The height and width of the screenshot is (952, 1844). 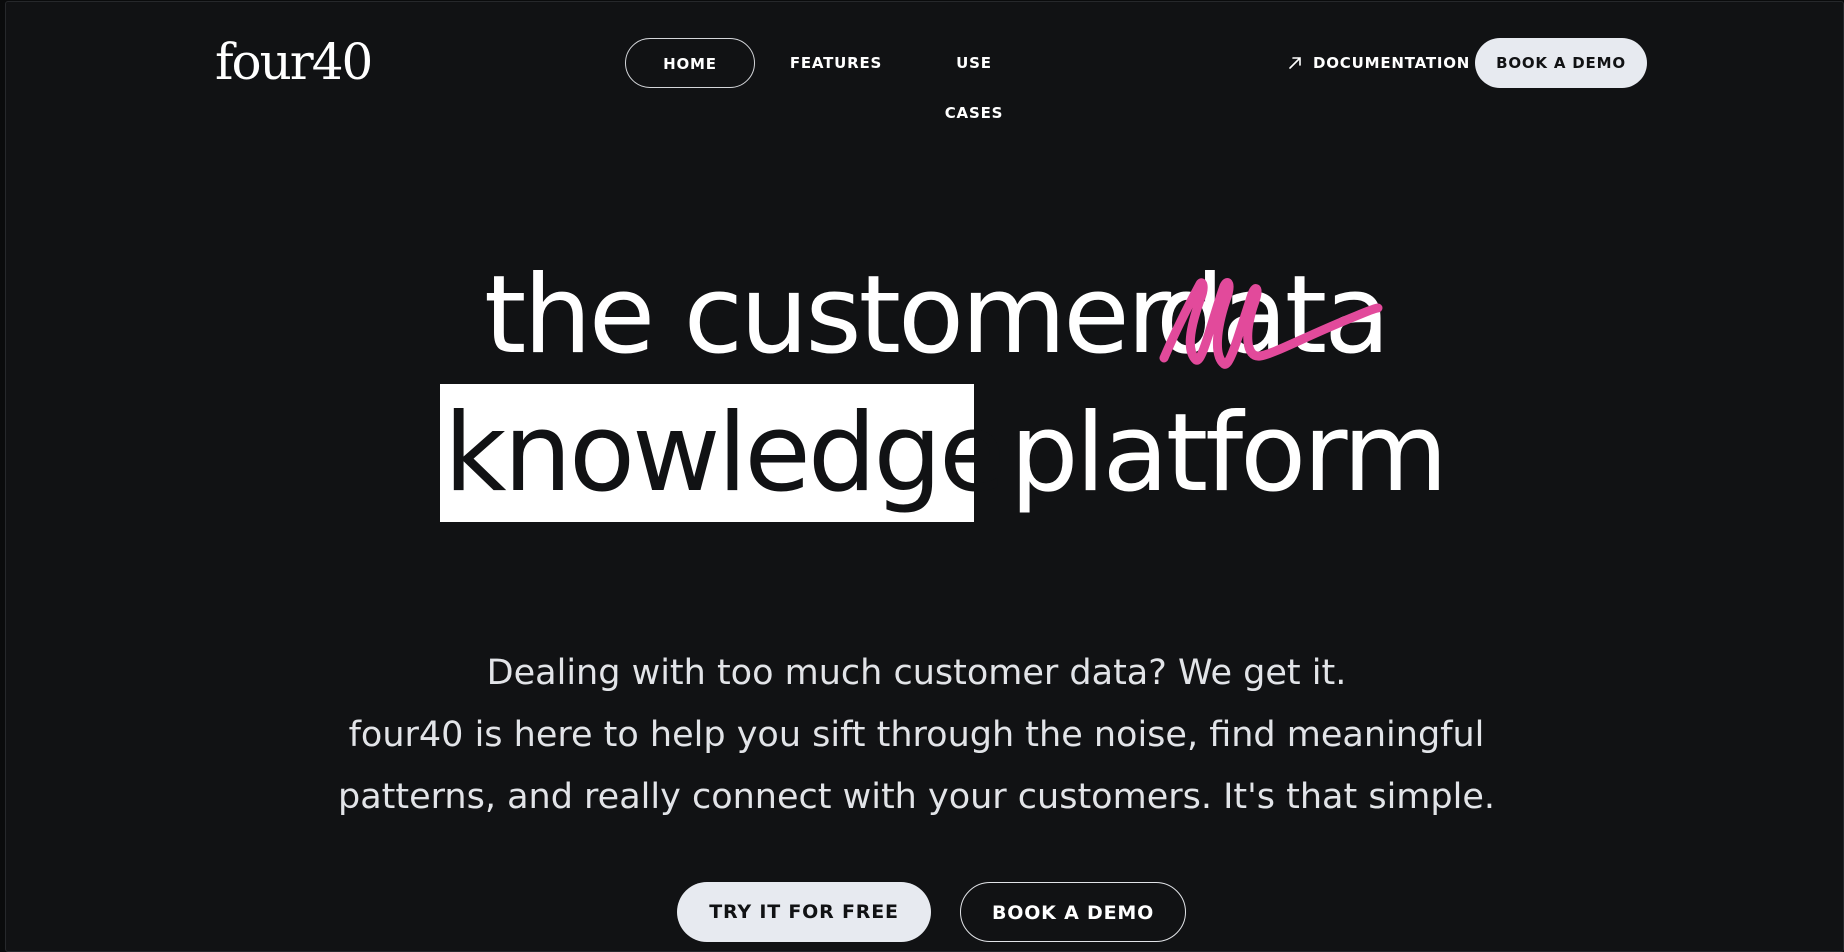 I want to click on book-demo-button: BOOK A DEMO, so click(x=1073, y=912).